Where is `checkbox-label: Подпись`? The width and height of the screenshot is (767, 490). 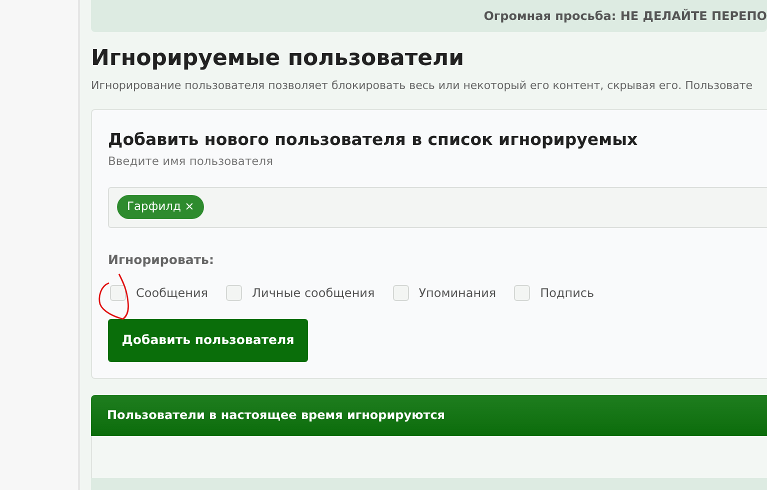
checkbox-label: Подпись is located at coordinates (567, 293).